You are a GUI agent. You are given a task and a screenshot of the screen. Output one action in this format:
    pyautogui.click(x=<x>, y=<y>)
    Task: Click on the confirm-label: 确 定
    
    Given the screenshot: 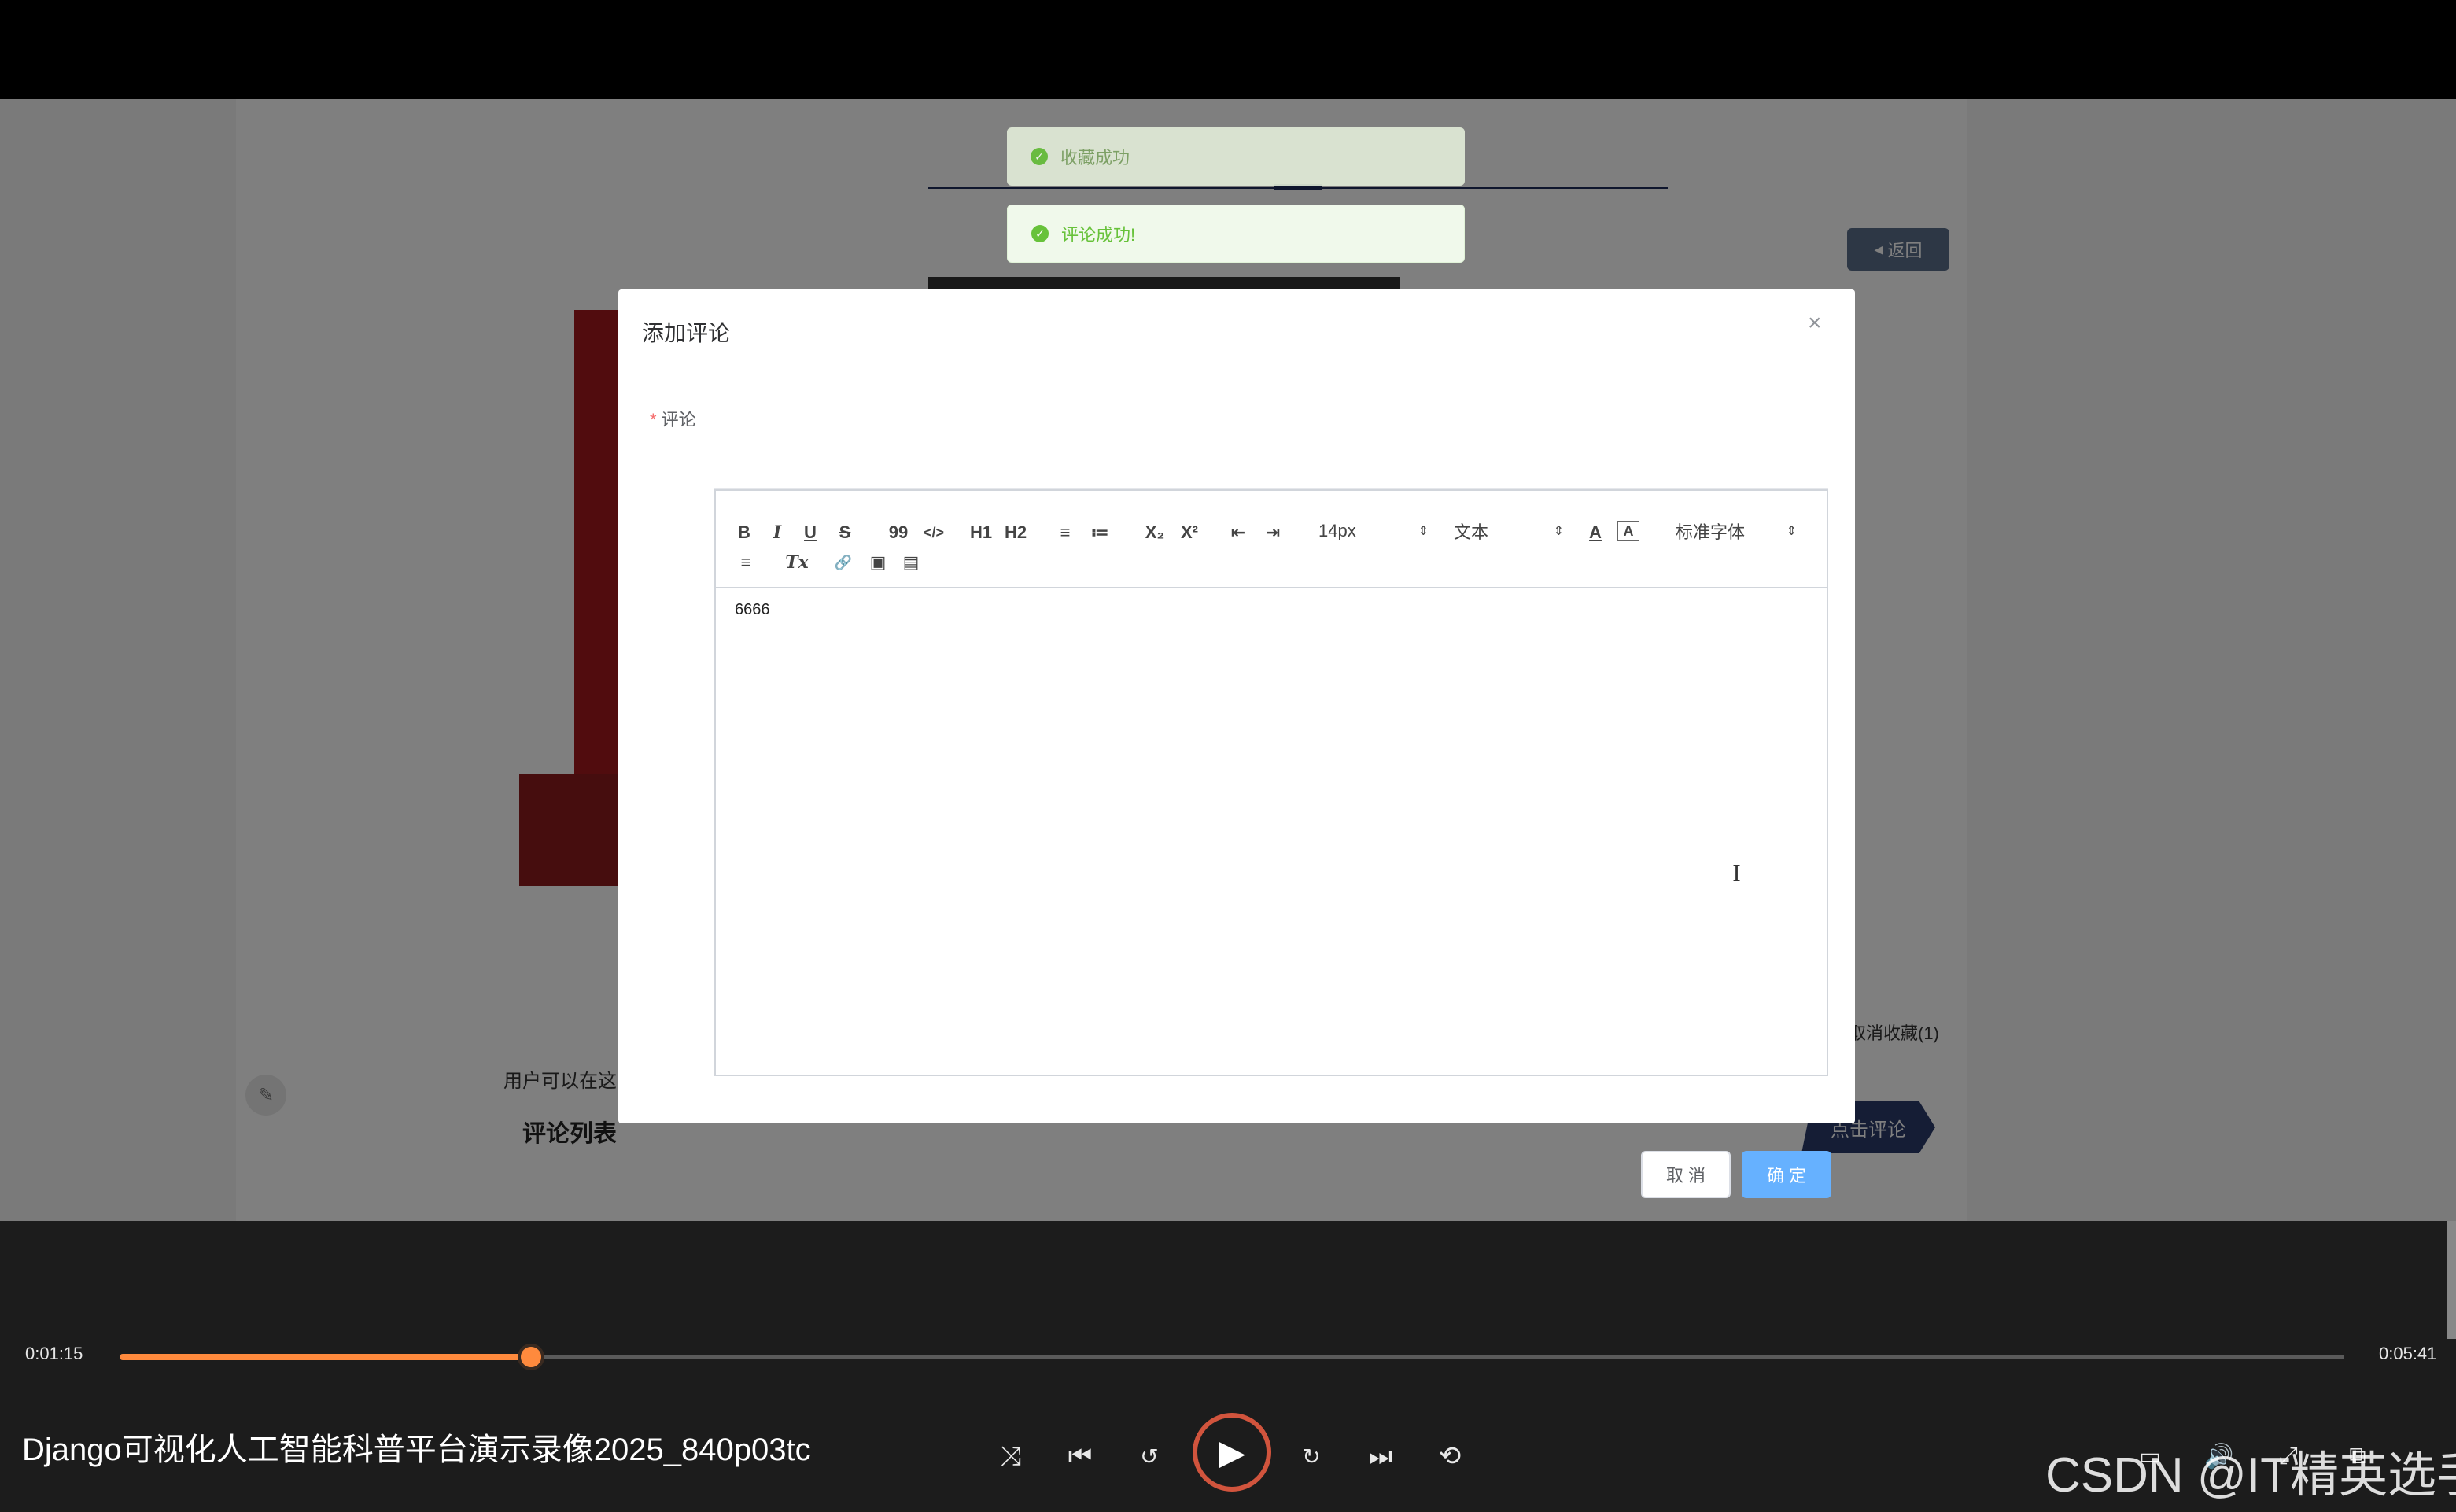 What is the action you would take?
    pyautogui.click(x=1786, y=1176)
    